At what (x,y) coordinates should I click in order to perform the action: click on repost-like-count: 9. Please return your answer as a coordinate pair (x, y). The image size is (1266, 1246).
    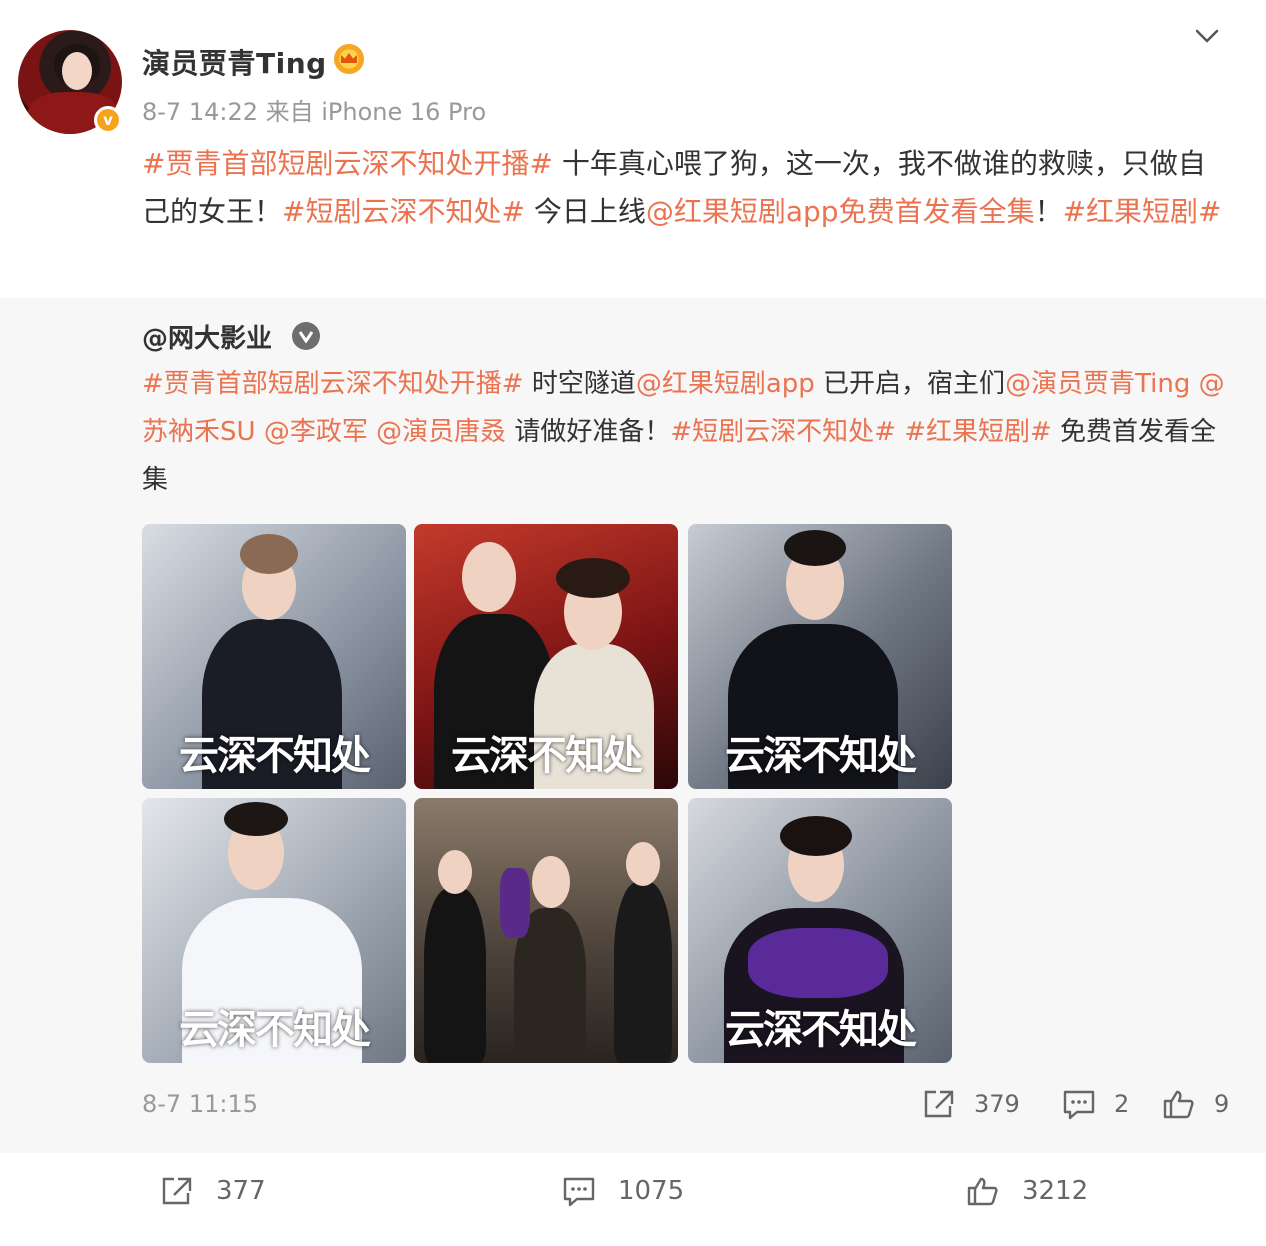
    Looking at the image, I should click on (1222, 1104).